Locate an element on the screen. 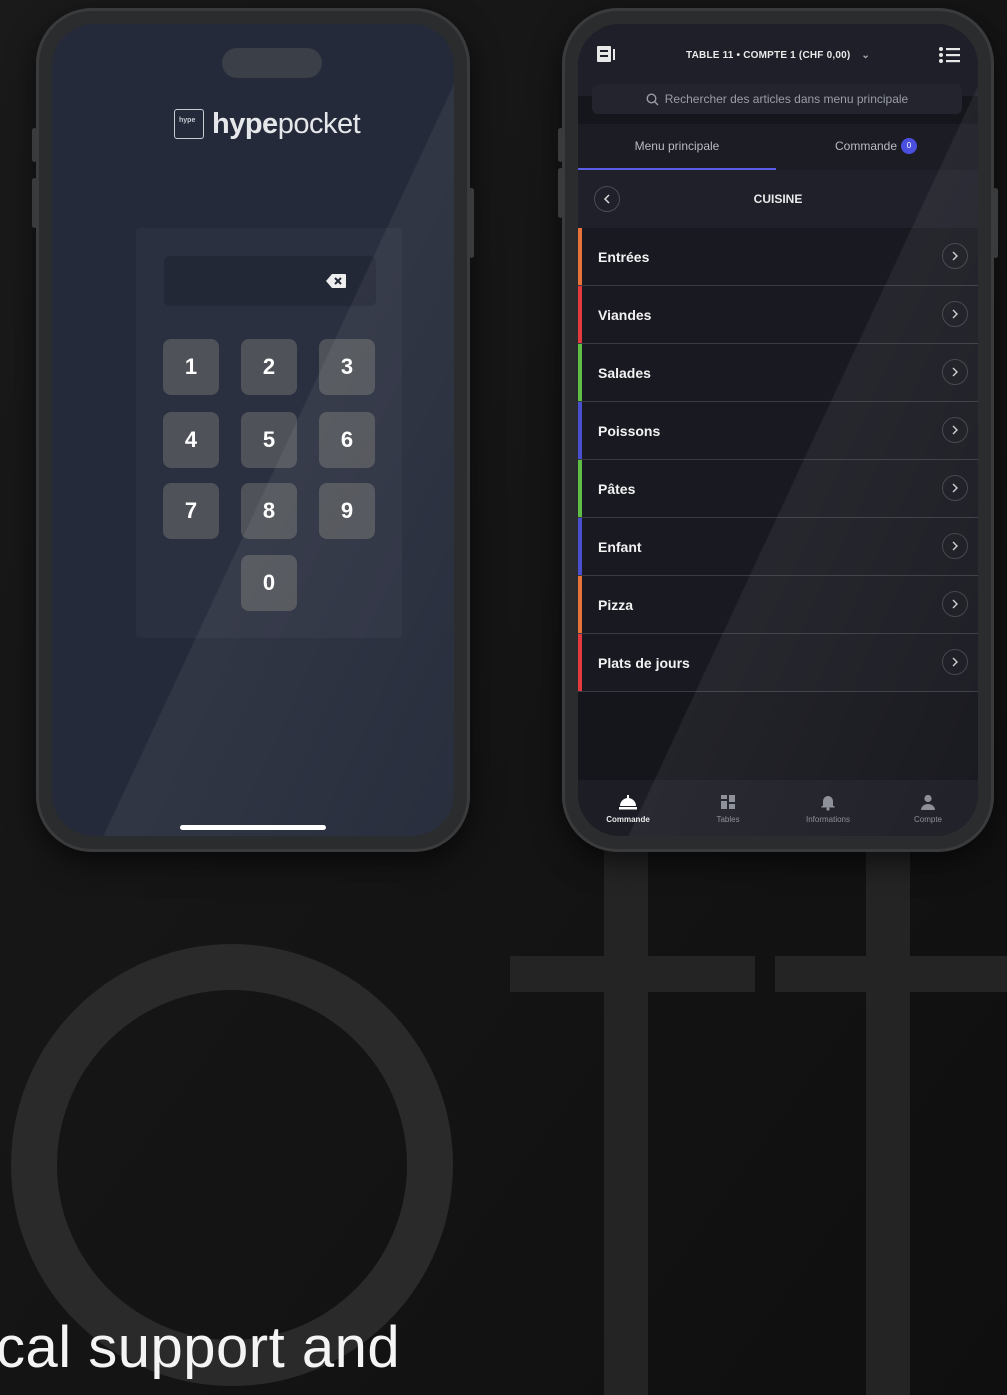  service-bell-icon is located at coordinates (628, 803).